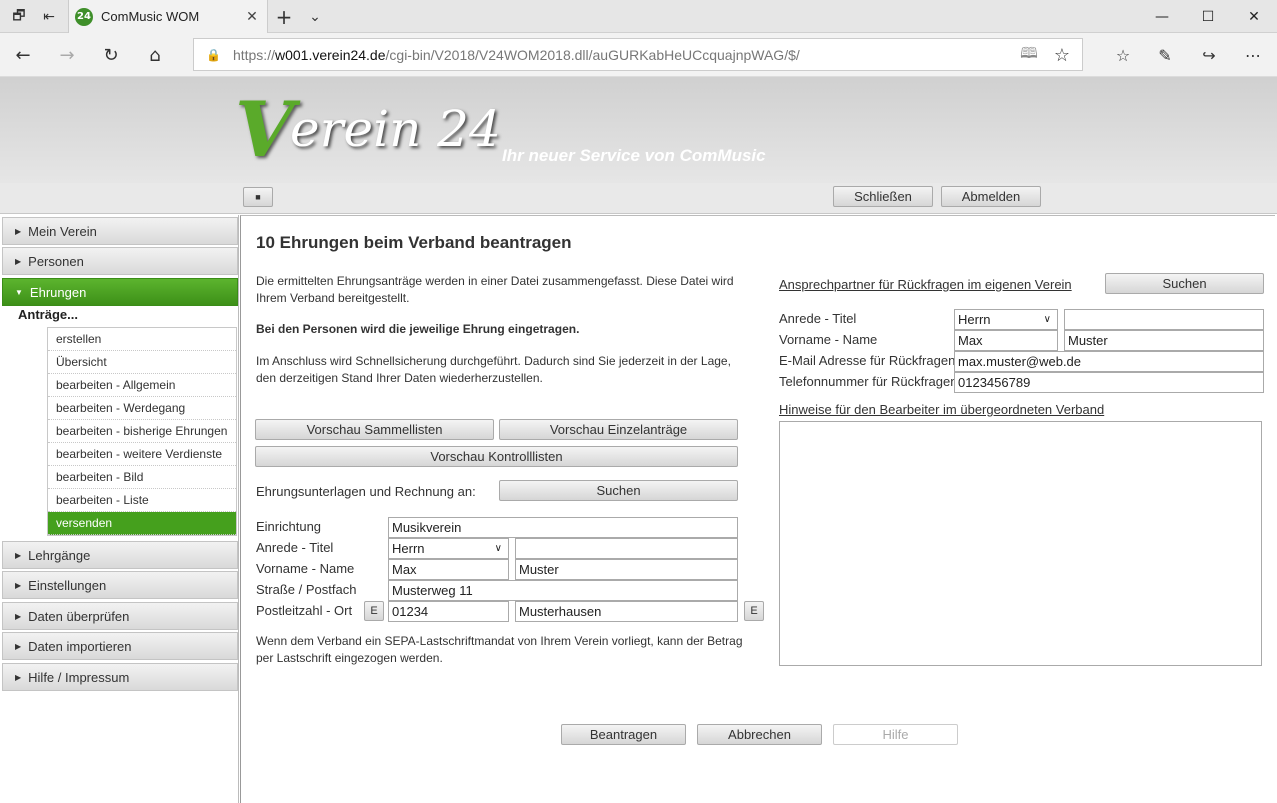 The width and height of the screenshot is (1277, 803). What do you see at coordinates (120, 261) in the screenshot?
I see `sidebar-section-personen: ▶ Personen` at bounding box center [120, 261].